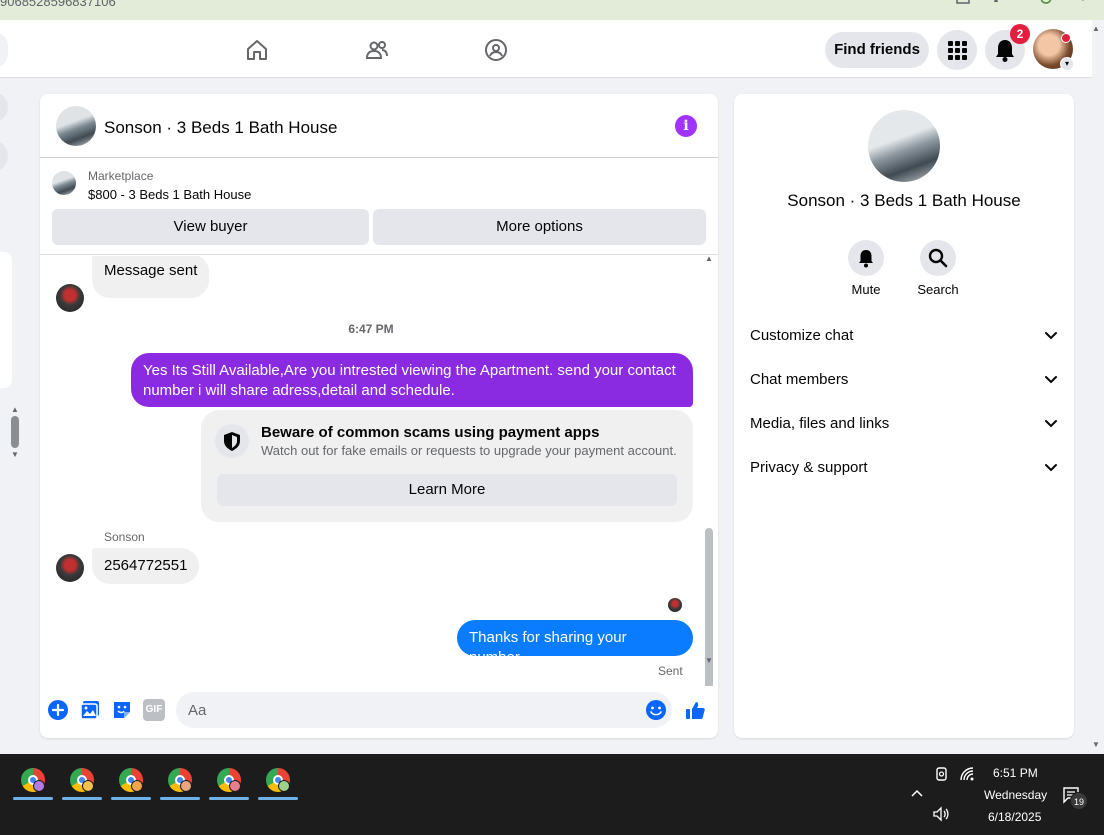 The height and width of the screenshot is (835, 1104). Describe the element at coordinates (151, 277) in the screenshot. I see `message-bubble-incoming: Message sent` at that location.